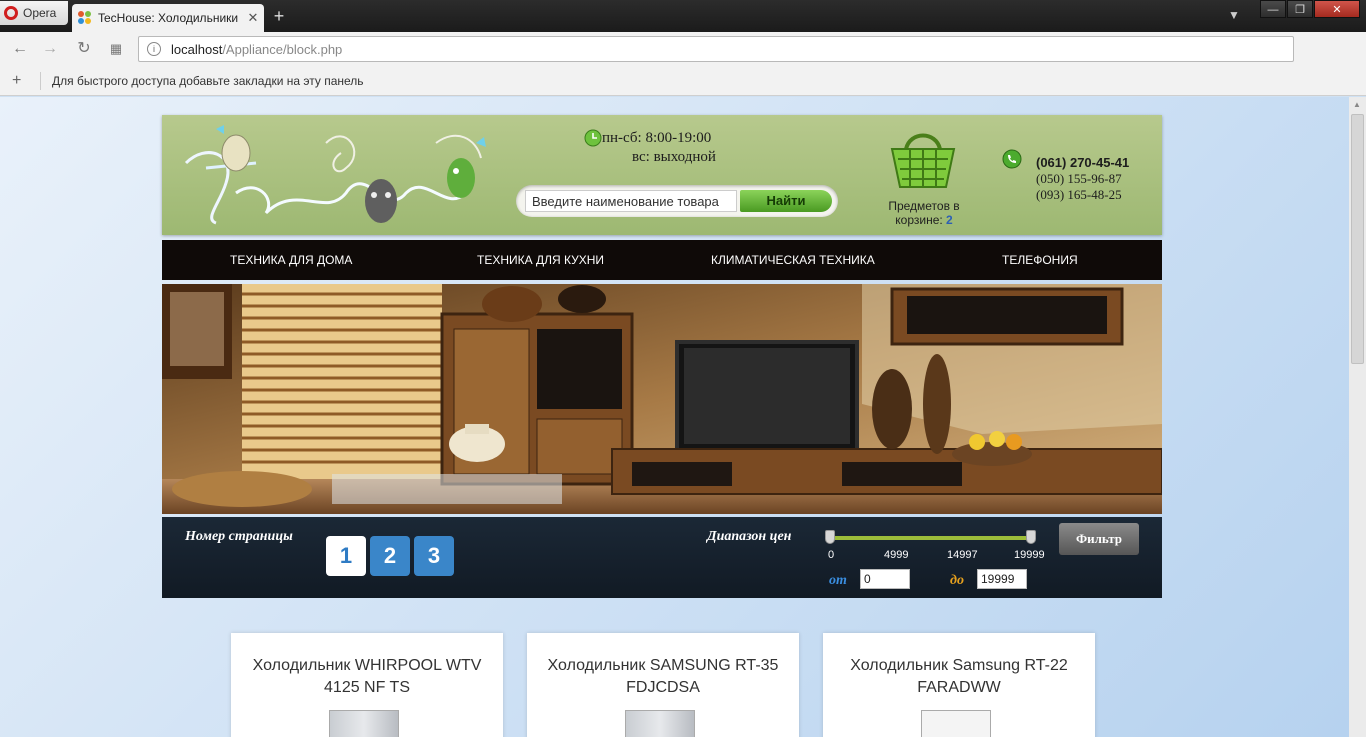 This screenshot has height=737, width=1366. What do you see at coordinates (282, 49) in the screenshot?
I see `url-path: /Appliance/block.php` at bounding box center [282, 49].